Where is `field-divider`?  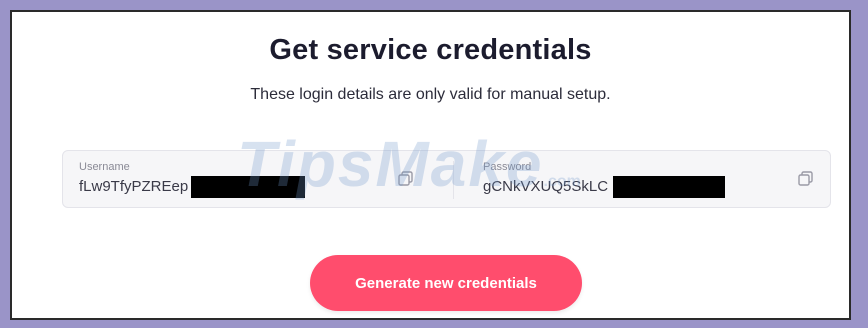
field-divider is located at coordinates (453, 180).